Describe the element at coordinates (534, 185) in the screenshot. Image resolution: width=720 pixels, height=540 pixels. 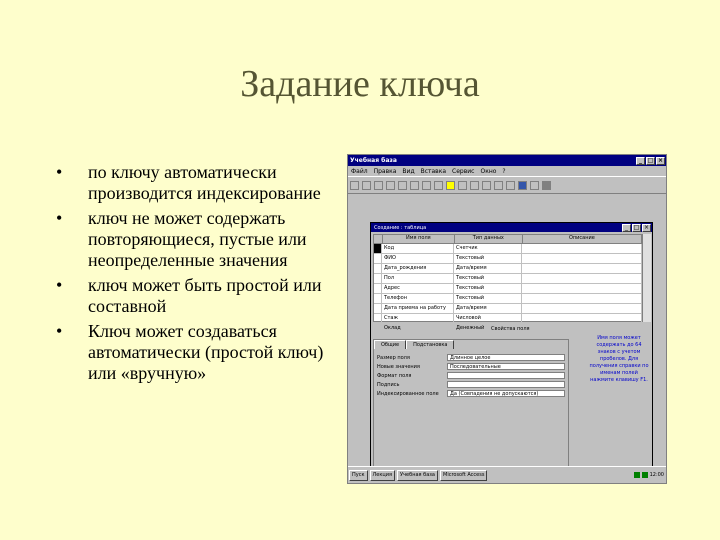
I see `new-object-icon` at that location.